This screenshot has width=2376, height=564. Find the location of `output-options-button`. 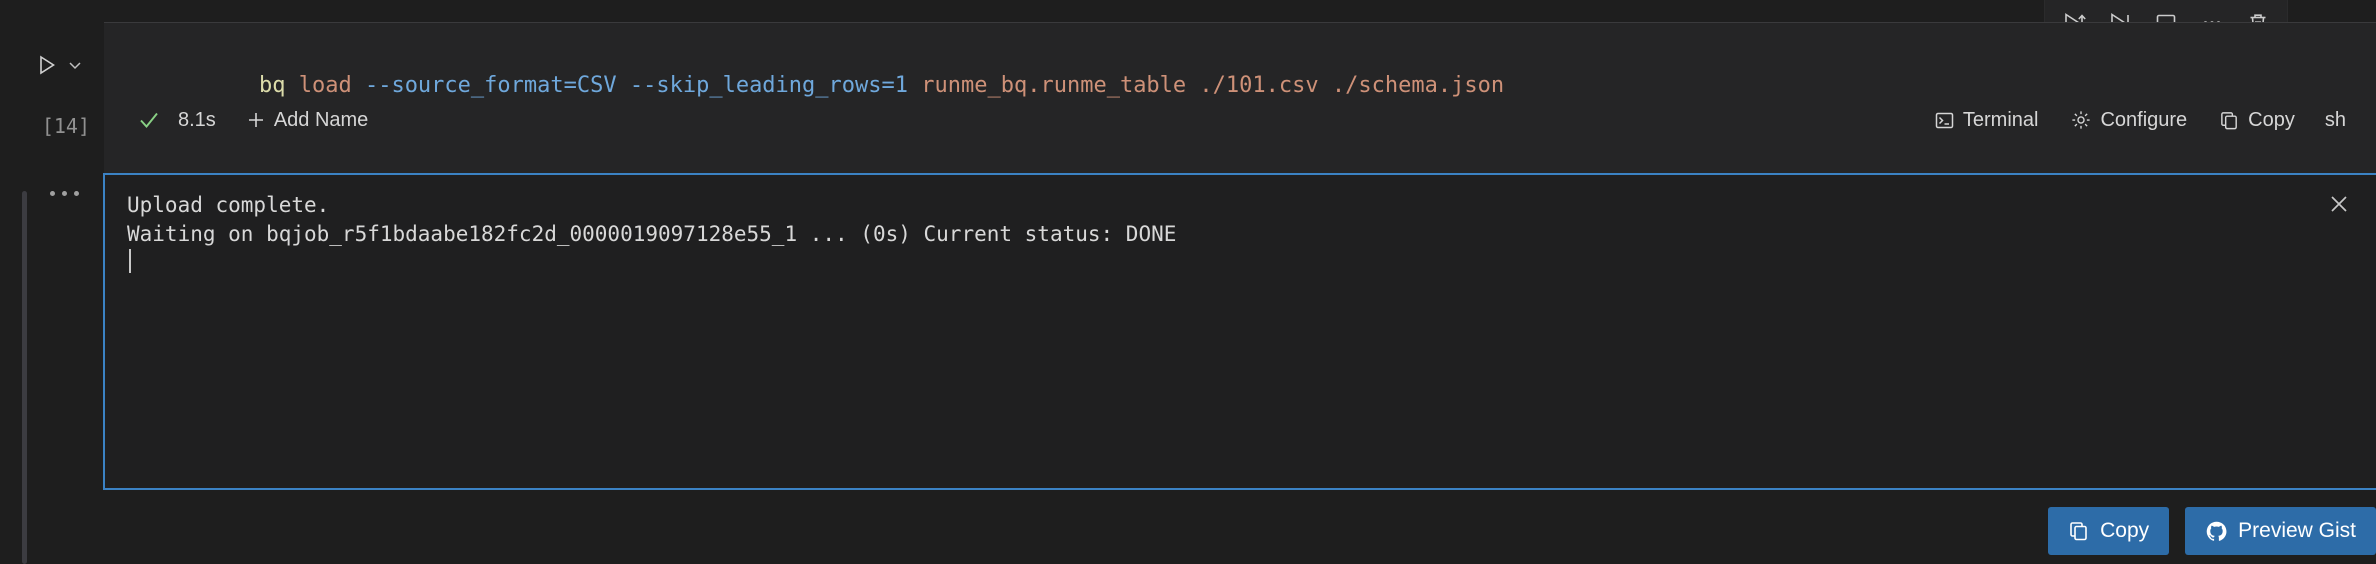

output-options-button is located at coordinates (64, 193).